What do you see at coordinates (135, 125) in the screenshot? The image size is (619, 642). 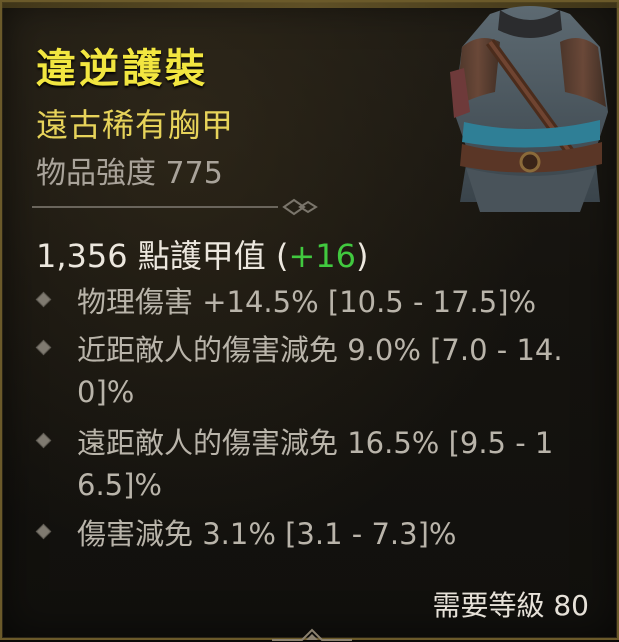 I see `item-type: 遠古稀有胸甲` at bounding box center [135, 125].